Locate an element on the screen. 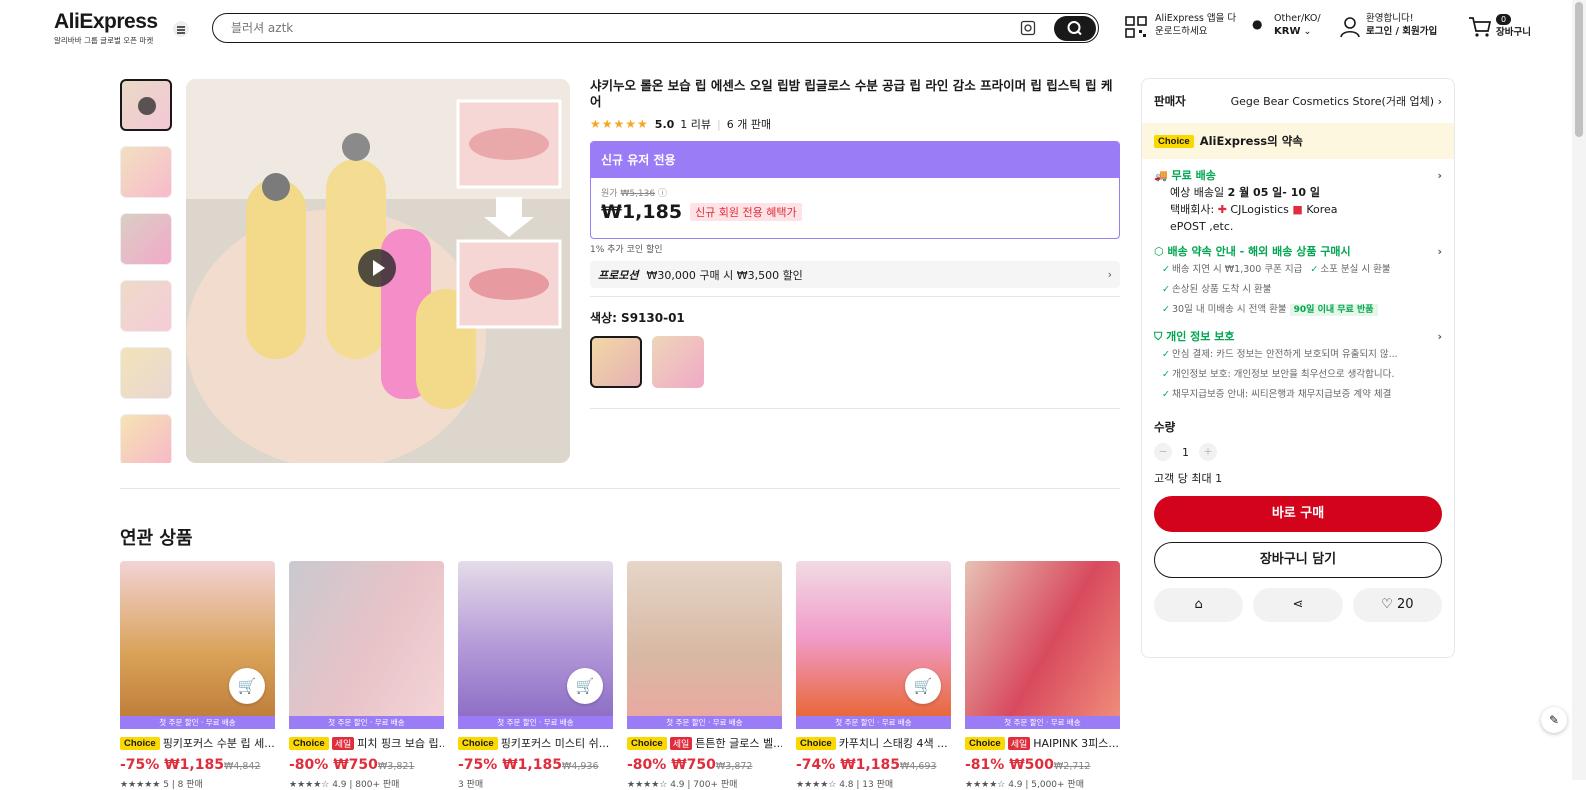  seller-label: 판매자 is located at coordinates (1170, 101).